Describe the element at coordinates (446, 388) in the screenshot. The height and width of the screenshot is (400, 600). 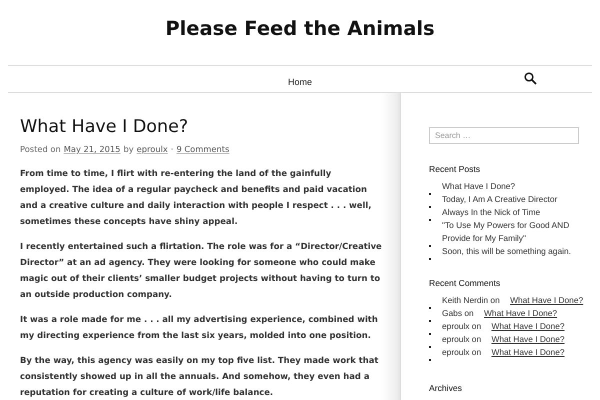
I see `widget-heading: Archives` at that location.